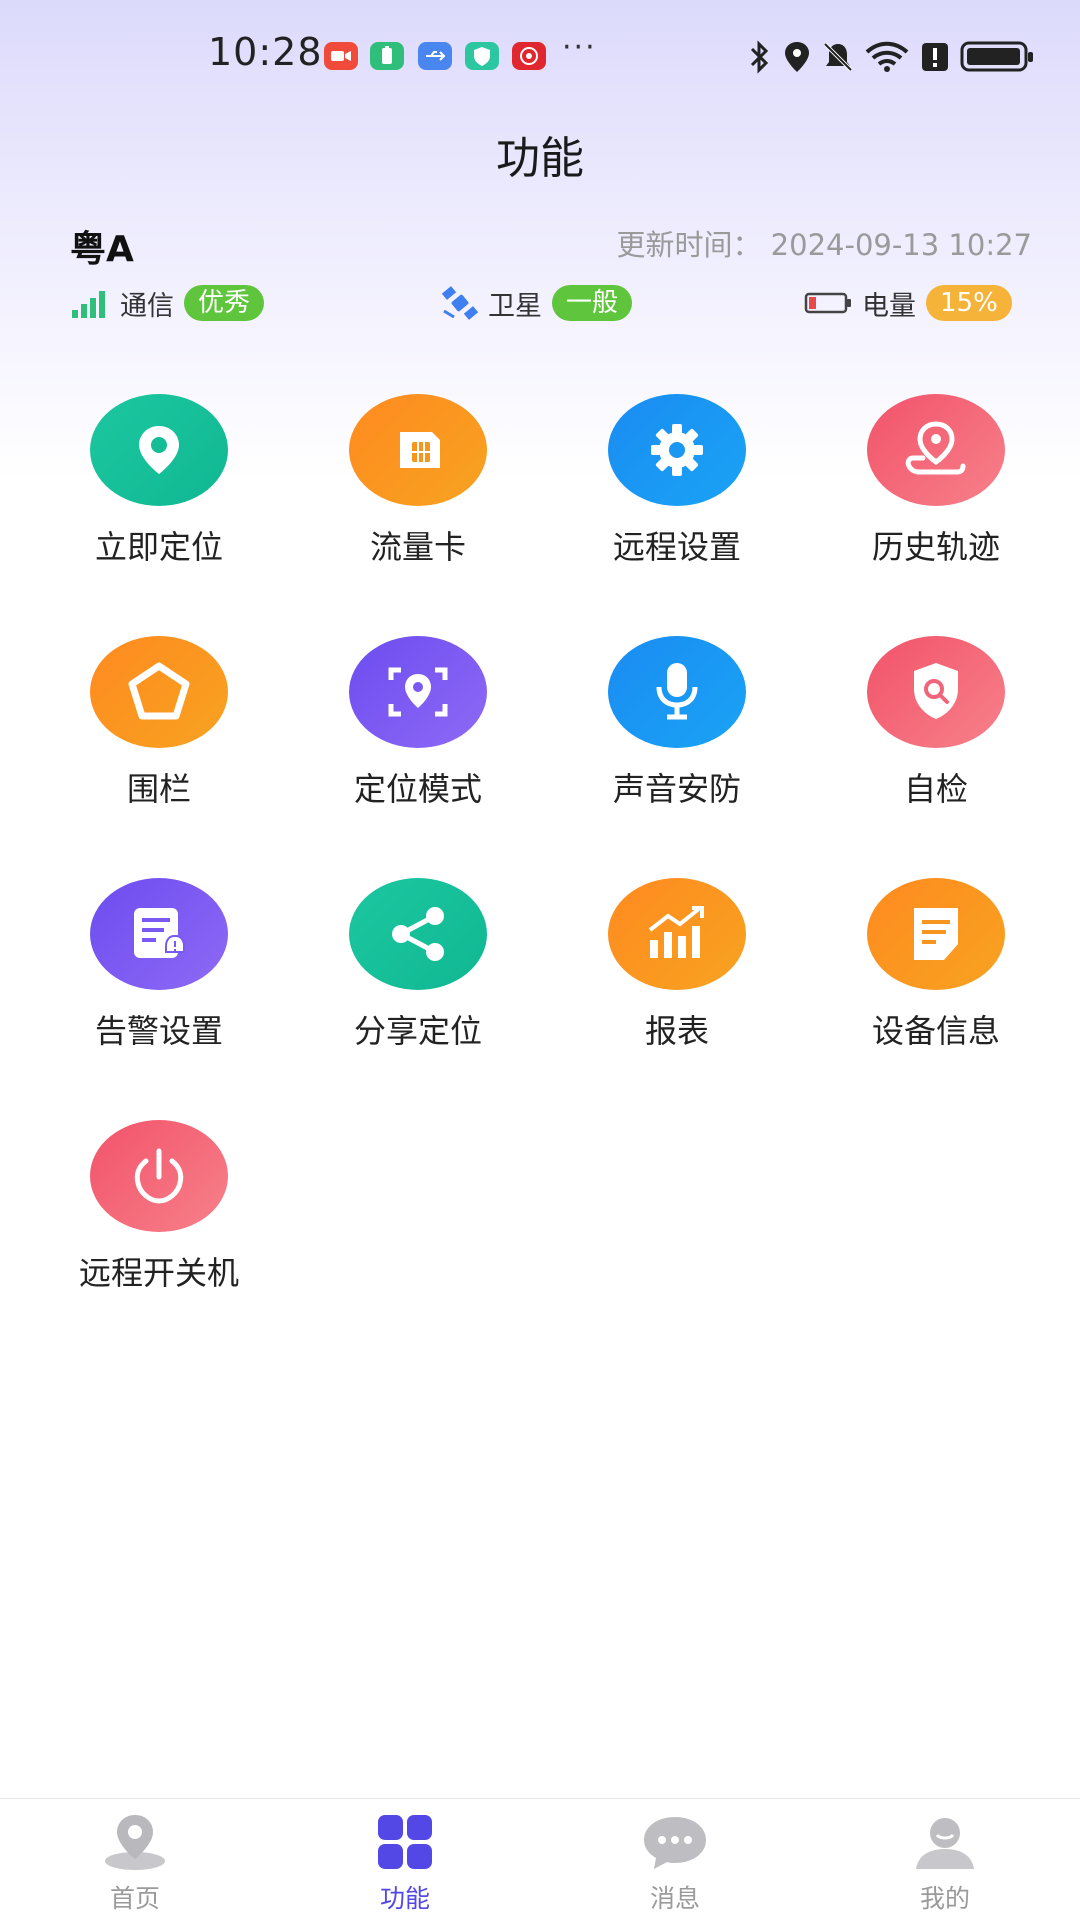 The height and width of the screenshot is (1920, 1080). Describe the element at coordinates (887, 56) in the screenshot. I see `wifi-icon` at that location.